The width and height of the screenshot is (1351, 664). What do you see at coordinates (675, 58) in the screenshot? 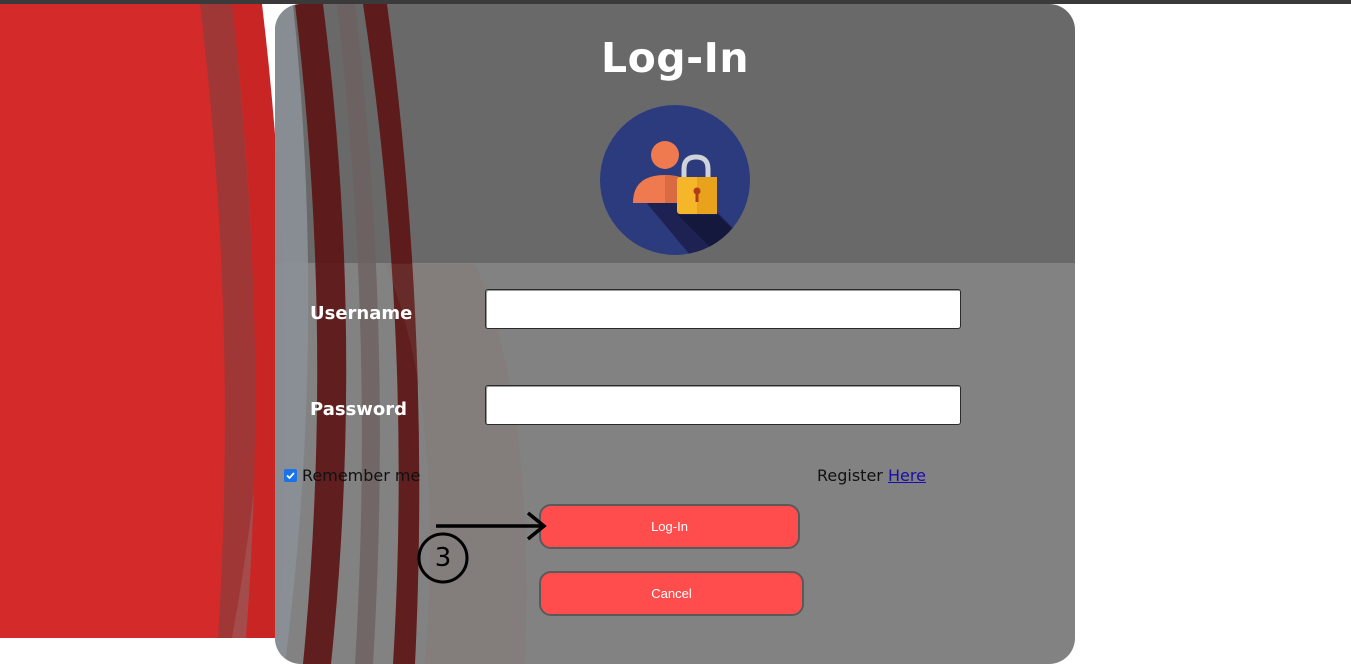
I see `page-title: Log-In` at bounding box center [675, 58].